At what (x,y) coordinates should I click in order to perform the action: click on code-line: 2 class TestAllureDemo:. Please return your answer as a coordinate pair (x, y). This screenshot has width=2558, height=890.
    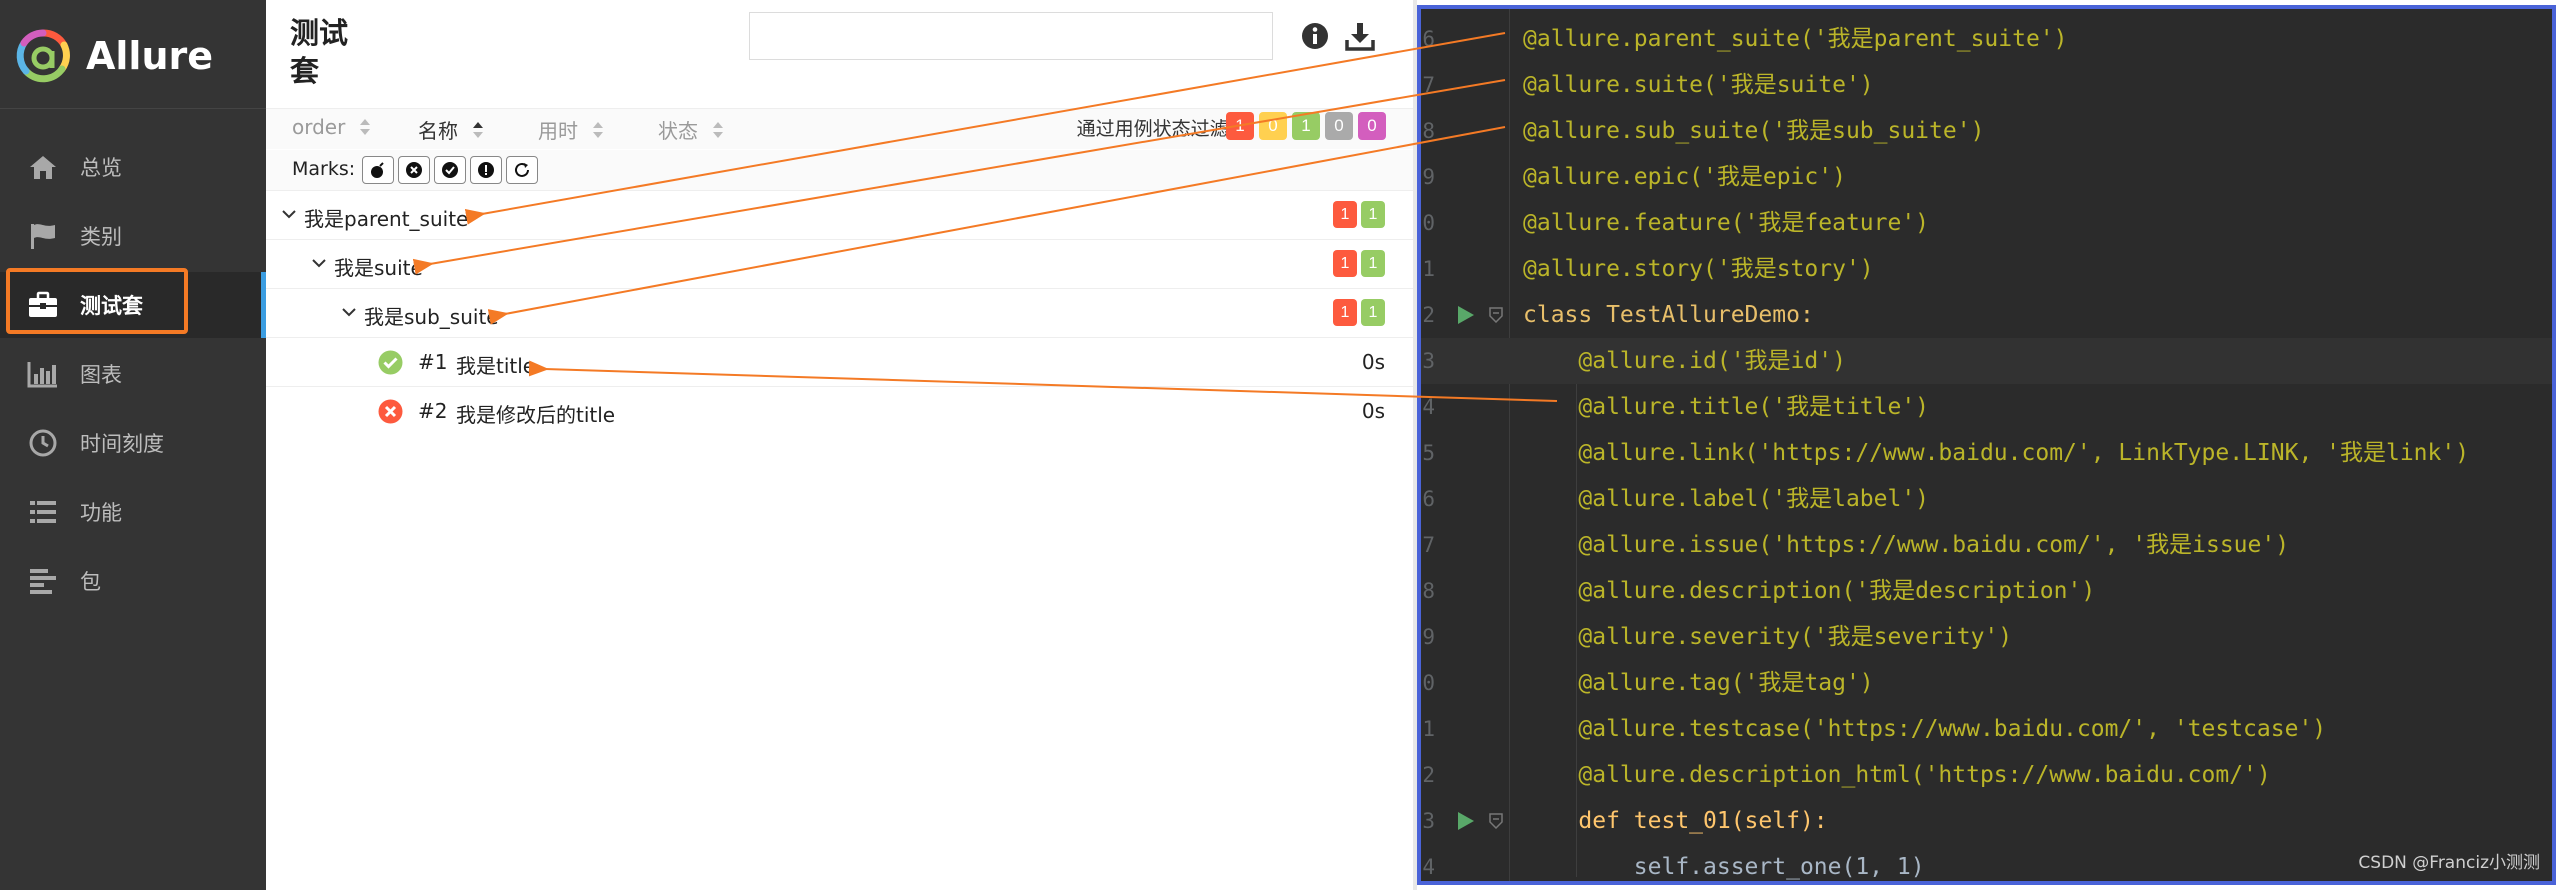
    Looking at the image, I should click on (1986, 315).